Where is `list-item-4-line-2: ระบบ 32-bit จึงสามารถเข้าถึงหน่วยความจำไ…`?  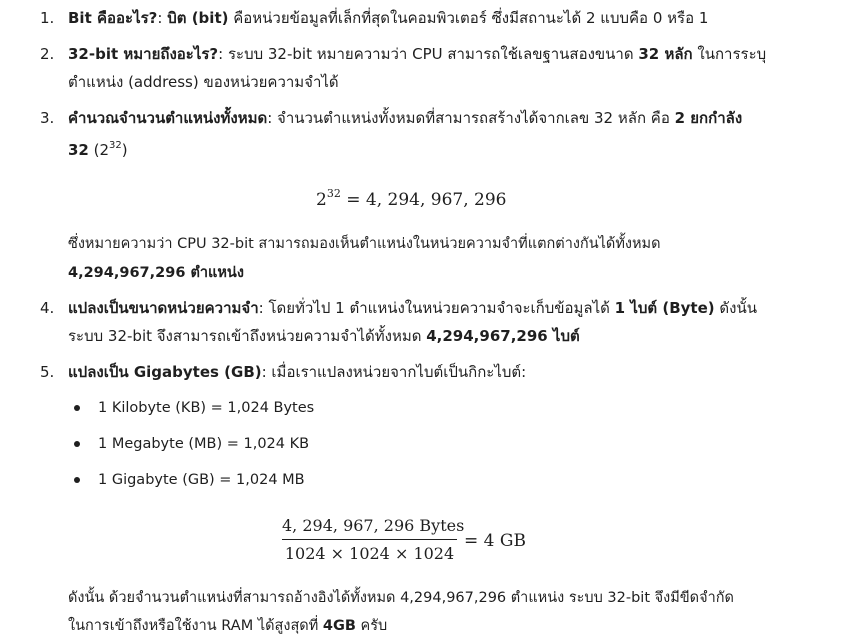 list-item-4-line-2: ระบบ 32-bit จึงสามารถเข้าถึงหน่วยความจำไ… is located at coordinates (324, 336).